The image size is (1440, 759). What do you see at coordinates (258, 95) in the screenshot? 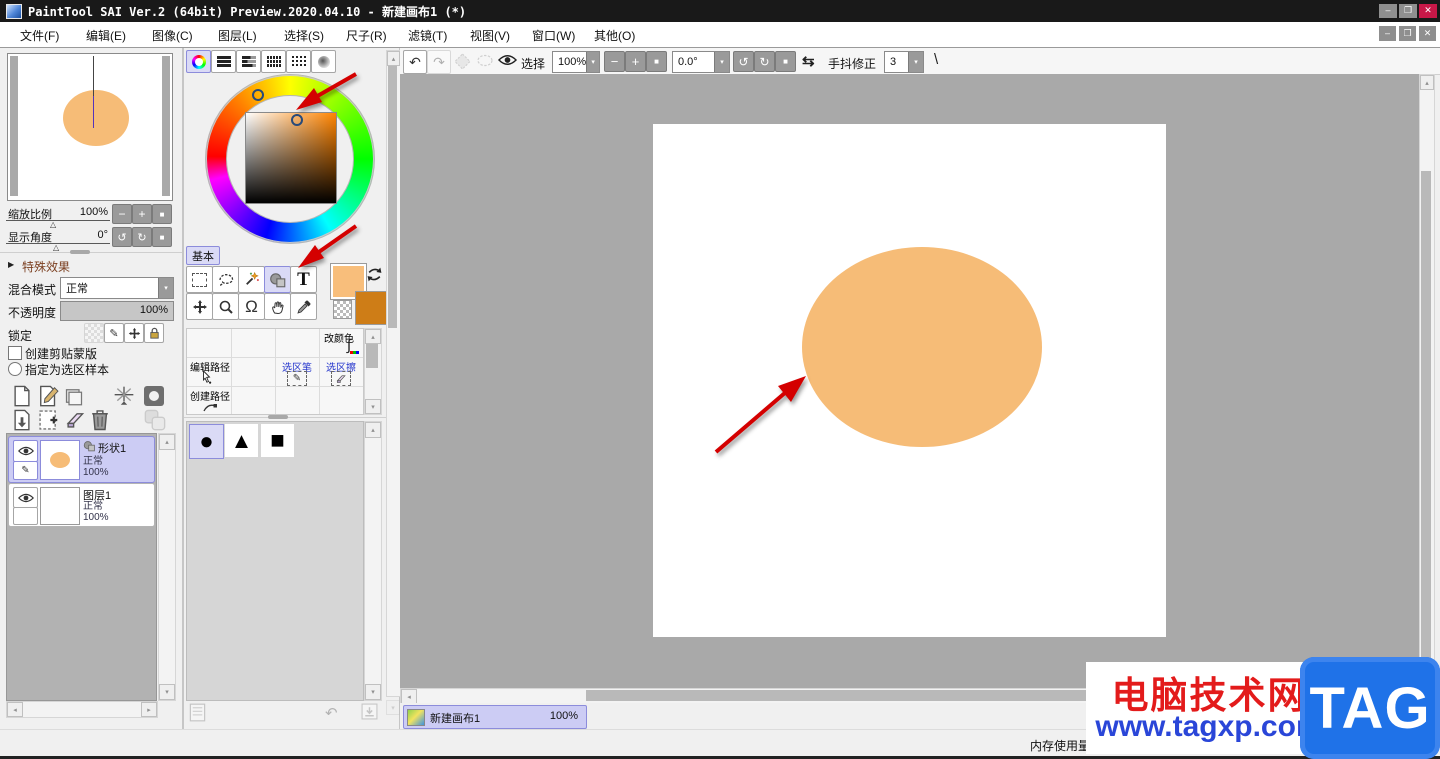
I see `hue-ring-marker` at bounding box center [258, 95].